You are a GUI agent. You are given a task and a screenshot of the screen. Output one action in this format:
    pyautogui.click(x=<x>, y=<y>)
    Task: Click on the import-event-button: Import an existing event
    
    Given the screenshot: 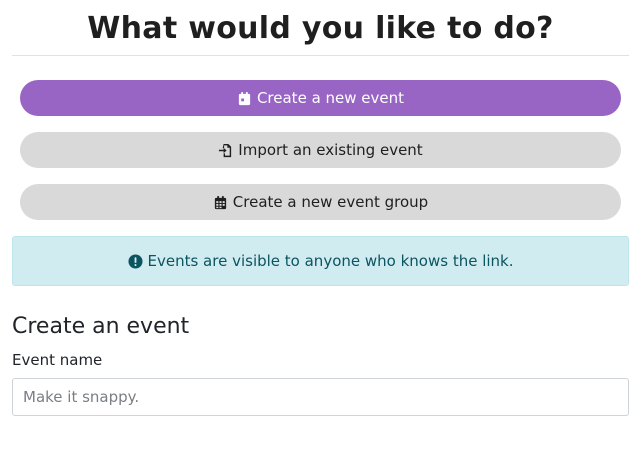 What is the action you would take?
    pyautogui.click(x=320, y=150)
    